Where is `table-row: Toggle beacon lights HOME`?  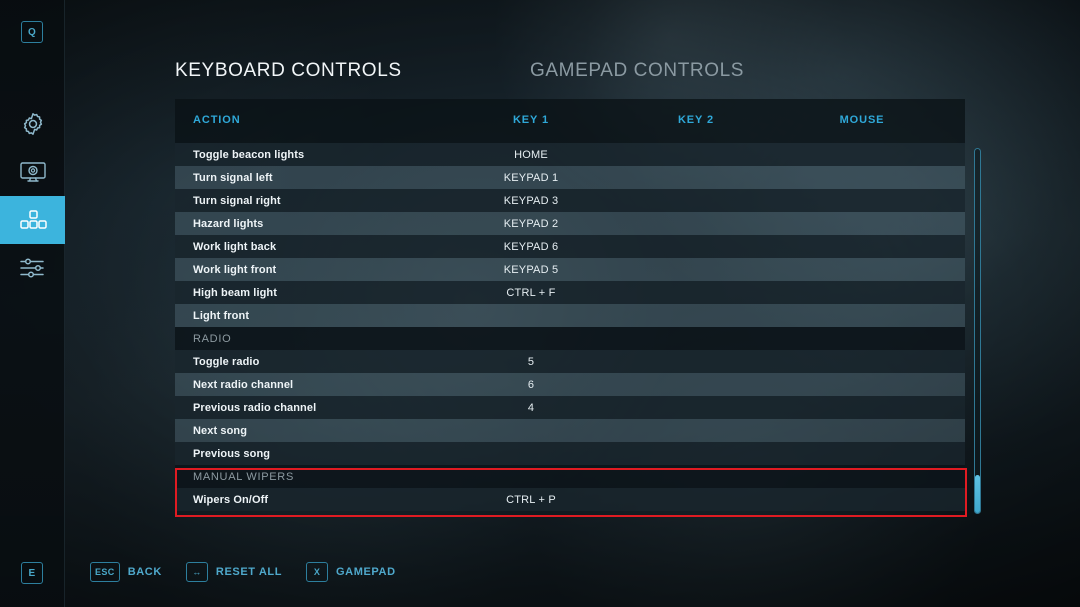 table-row: Toggle beacon lights HOME is located at coordinates (570, 154).